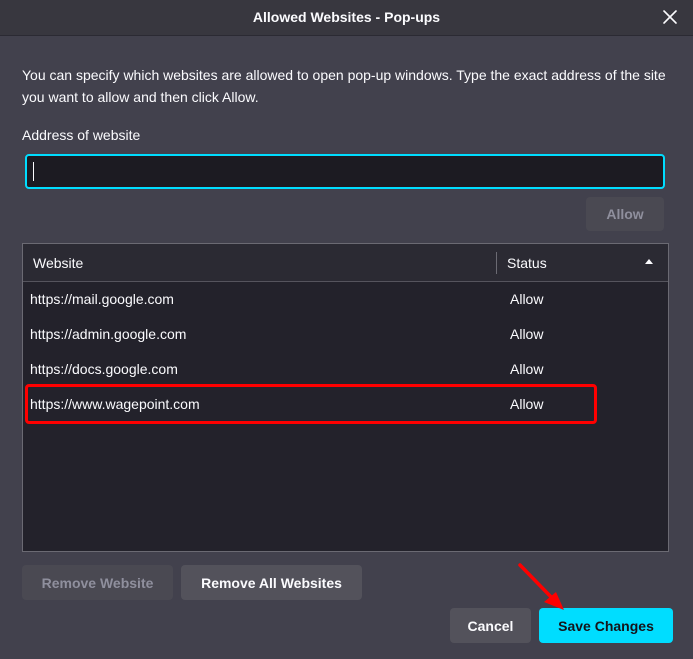 The image size is (693, 659). Describe the element at coordinates (33, 171) in the screenshot. I see `text-caret` at that location.